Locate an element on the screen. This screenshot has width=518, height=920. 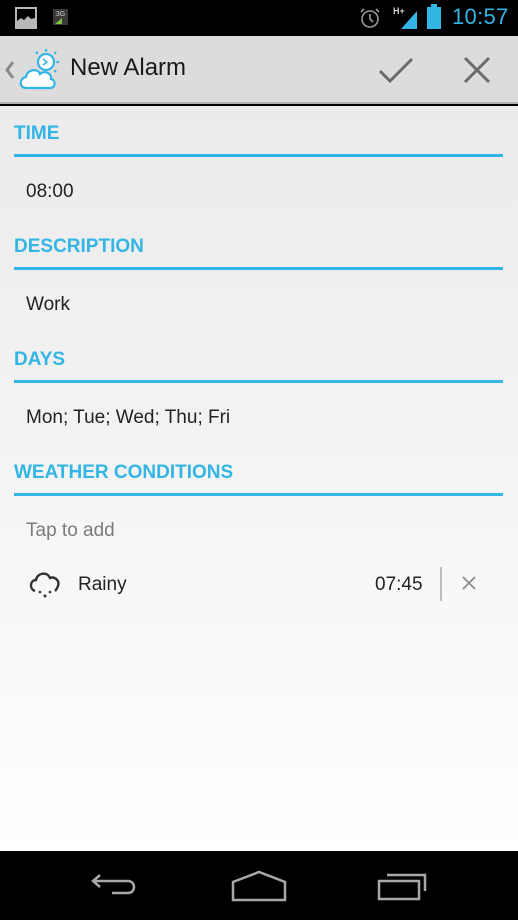
recent-apps-icon is located at coordinates (402, 886).